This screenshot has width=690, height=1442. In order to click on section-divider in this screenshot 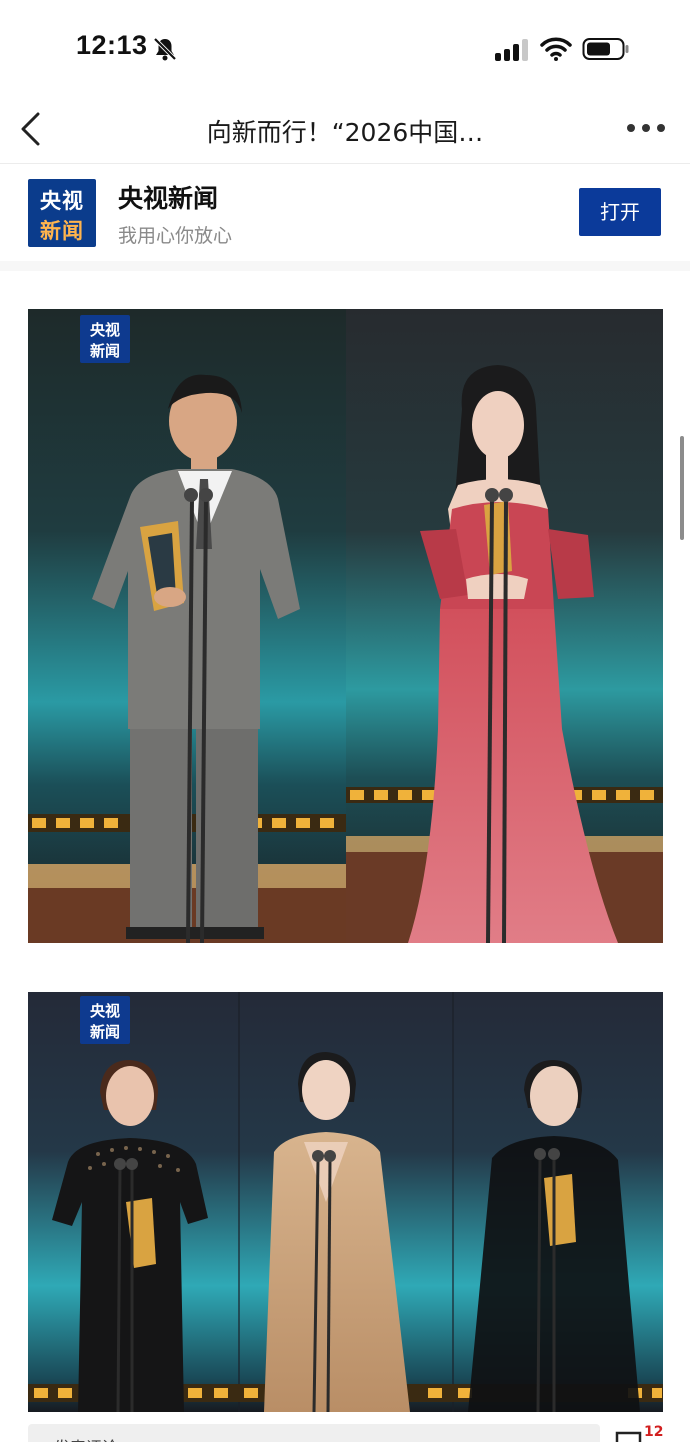, I will do `click(345, 266)`.